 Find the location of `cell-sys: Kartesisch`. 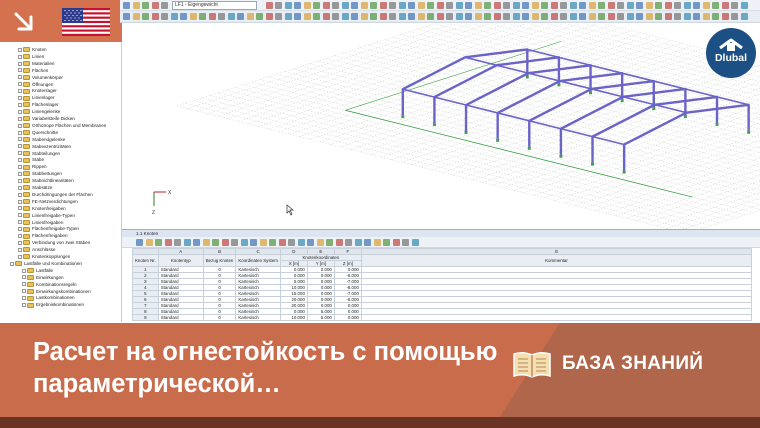

cell-sys: Kartesisch is located at coordinates (258, 317).